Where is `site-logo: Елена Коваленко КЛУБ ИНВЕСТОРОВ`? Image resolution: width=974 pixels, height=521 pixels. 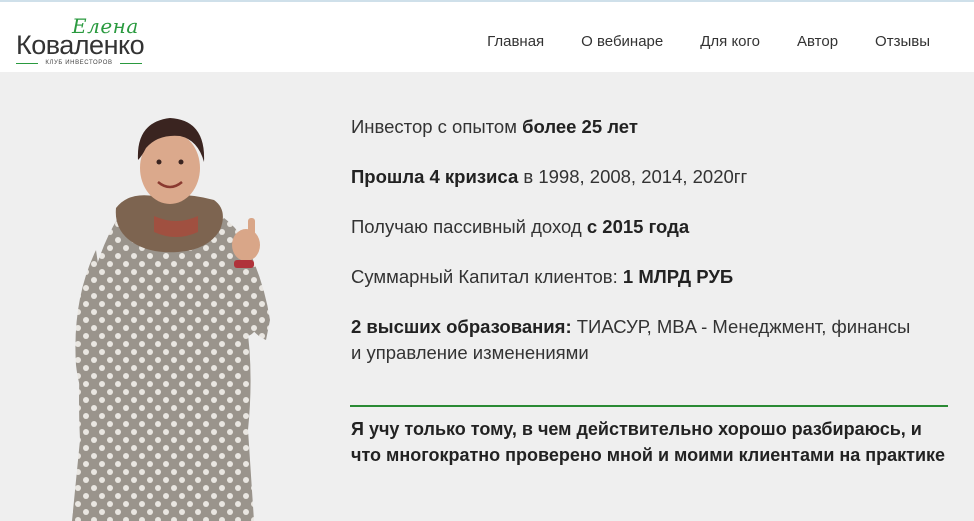 site-logo: Елена Коваленко КЛУБ ИНВЕСТОРОВ is located at coordinates (81, 42).